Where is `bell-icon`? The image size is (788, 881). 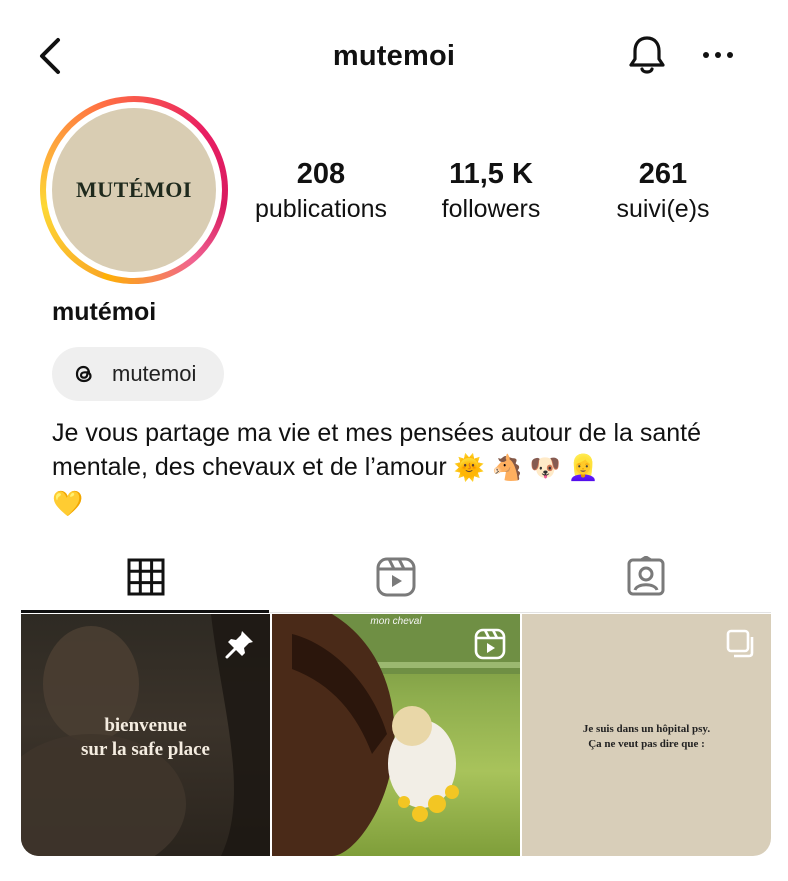
bell-icon is located at coordinates (647, 55).